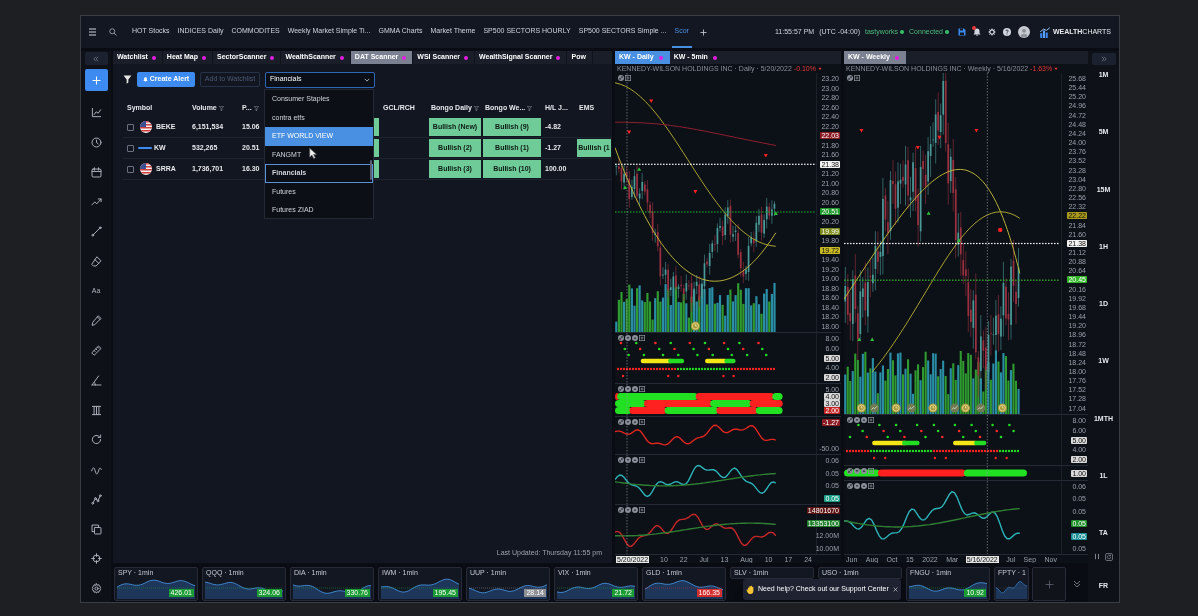 The height and width of the screenshot is (616, 1198). Describe the element at coordinates (1077, 584) in the screenshot. I see `double-chevron-down-icon` at that location.